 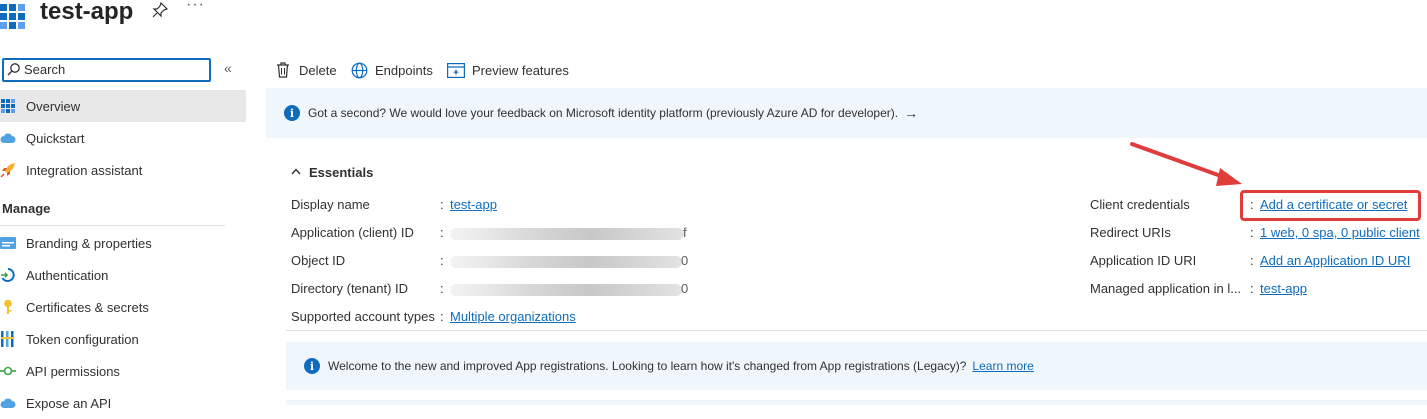 I want to click on display-name-link: test-app, so click(x=473, y=204).